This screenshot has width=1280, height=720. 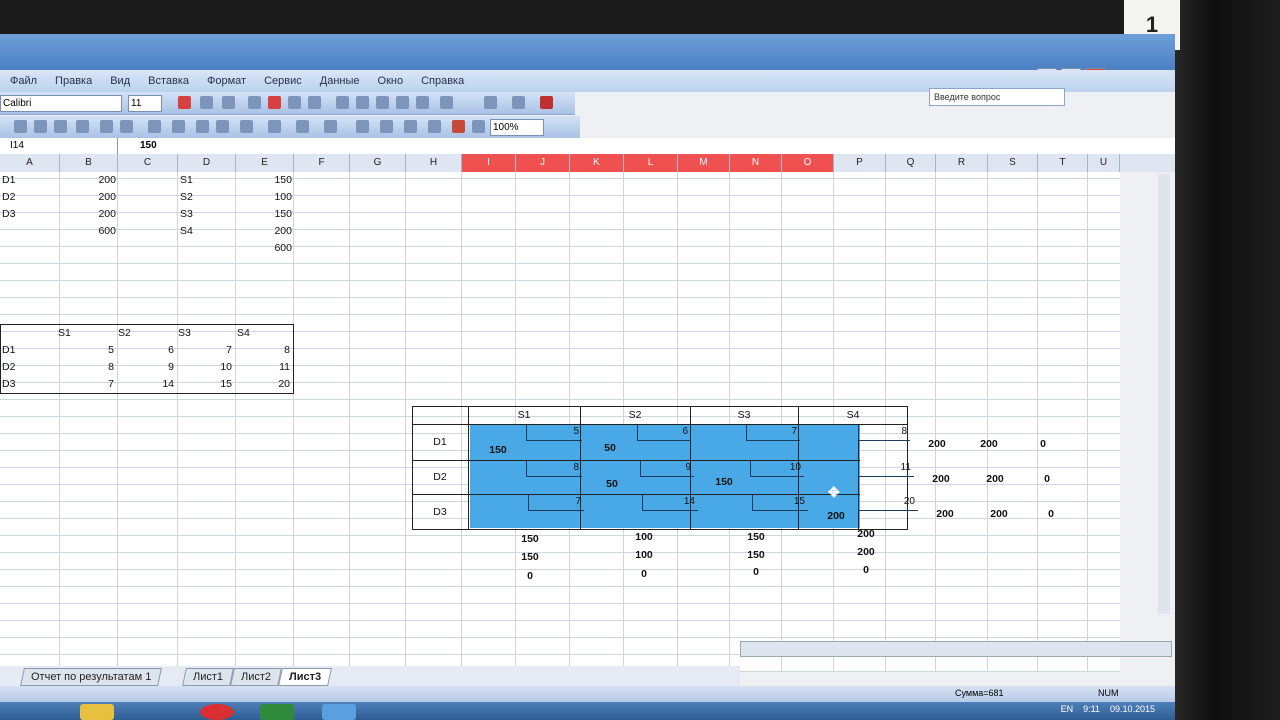 I want to click on tab-sheet1: Лист1, so click(x=208, y=677).